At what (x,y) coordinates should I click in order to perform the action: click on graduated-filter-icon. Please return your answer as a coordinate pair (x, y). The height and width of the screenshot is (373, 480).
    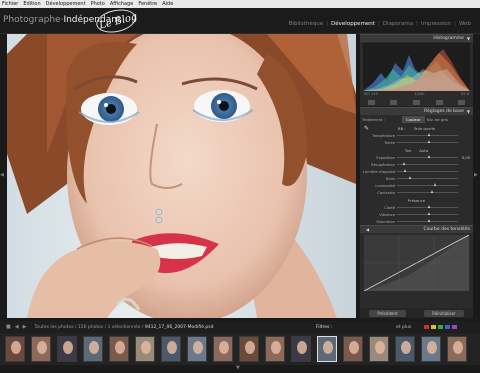
    Looking at the image, I should click on (439, 102).